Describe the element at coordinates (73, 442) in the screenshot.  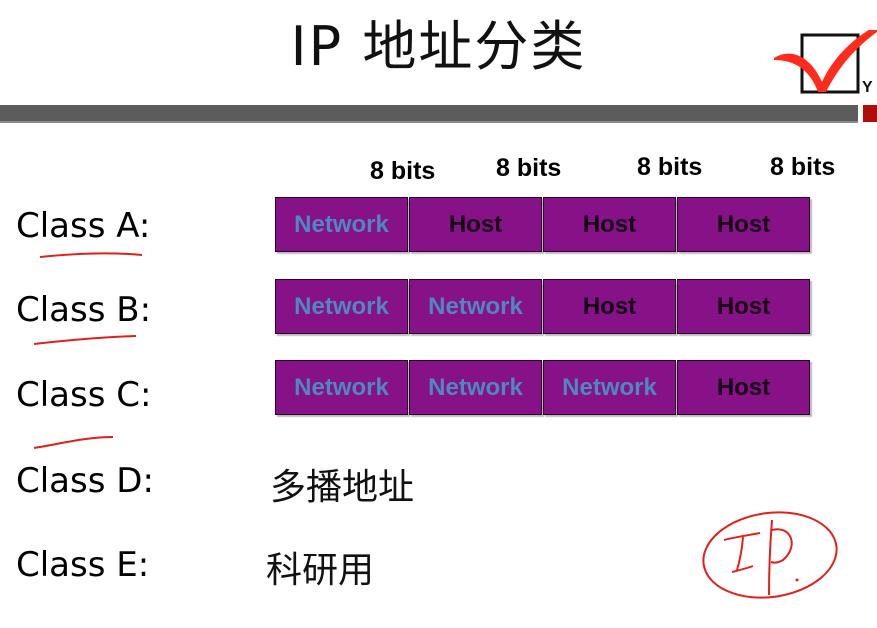
I see `underline-class-c` at that location.